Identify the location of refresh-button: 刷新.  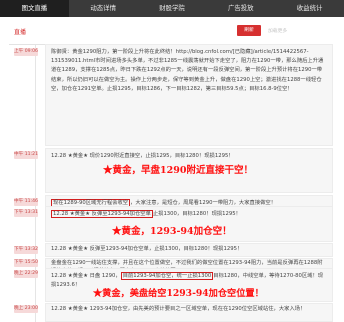
(249, 30).